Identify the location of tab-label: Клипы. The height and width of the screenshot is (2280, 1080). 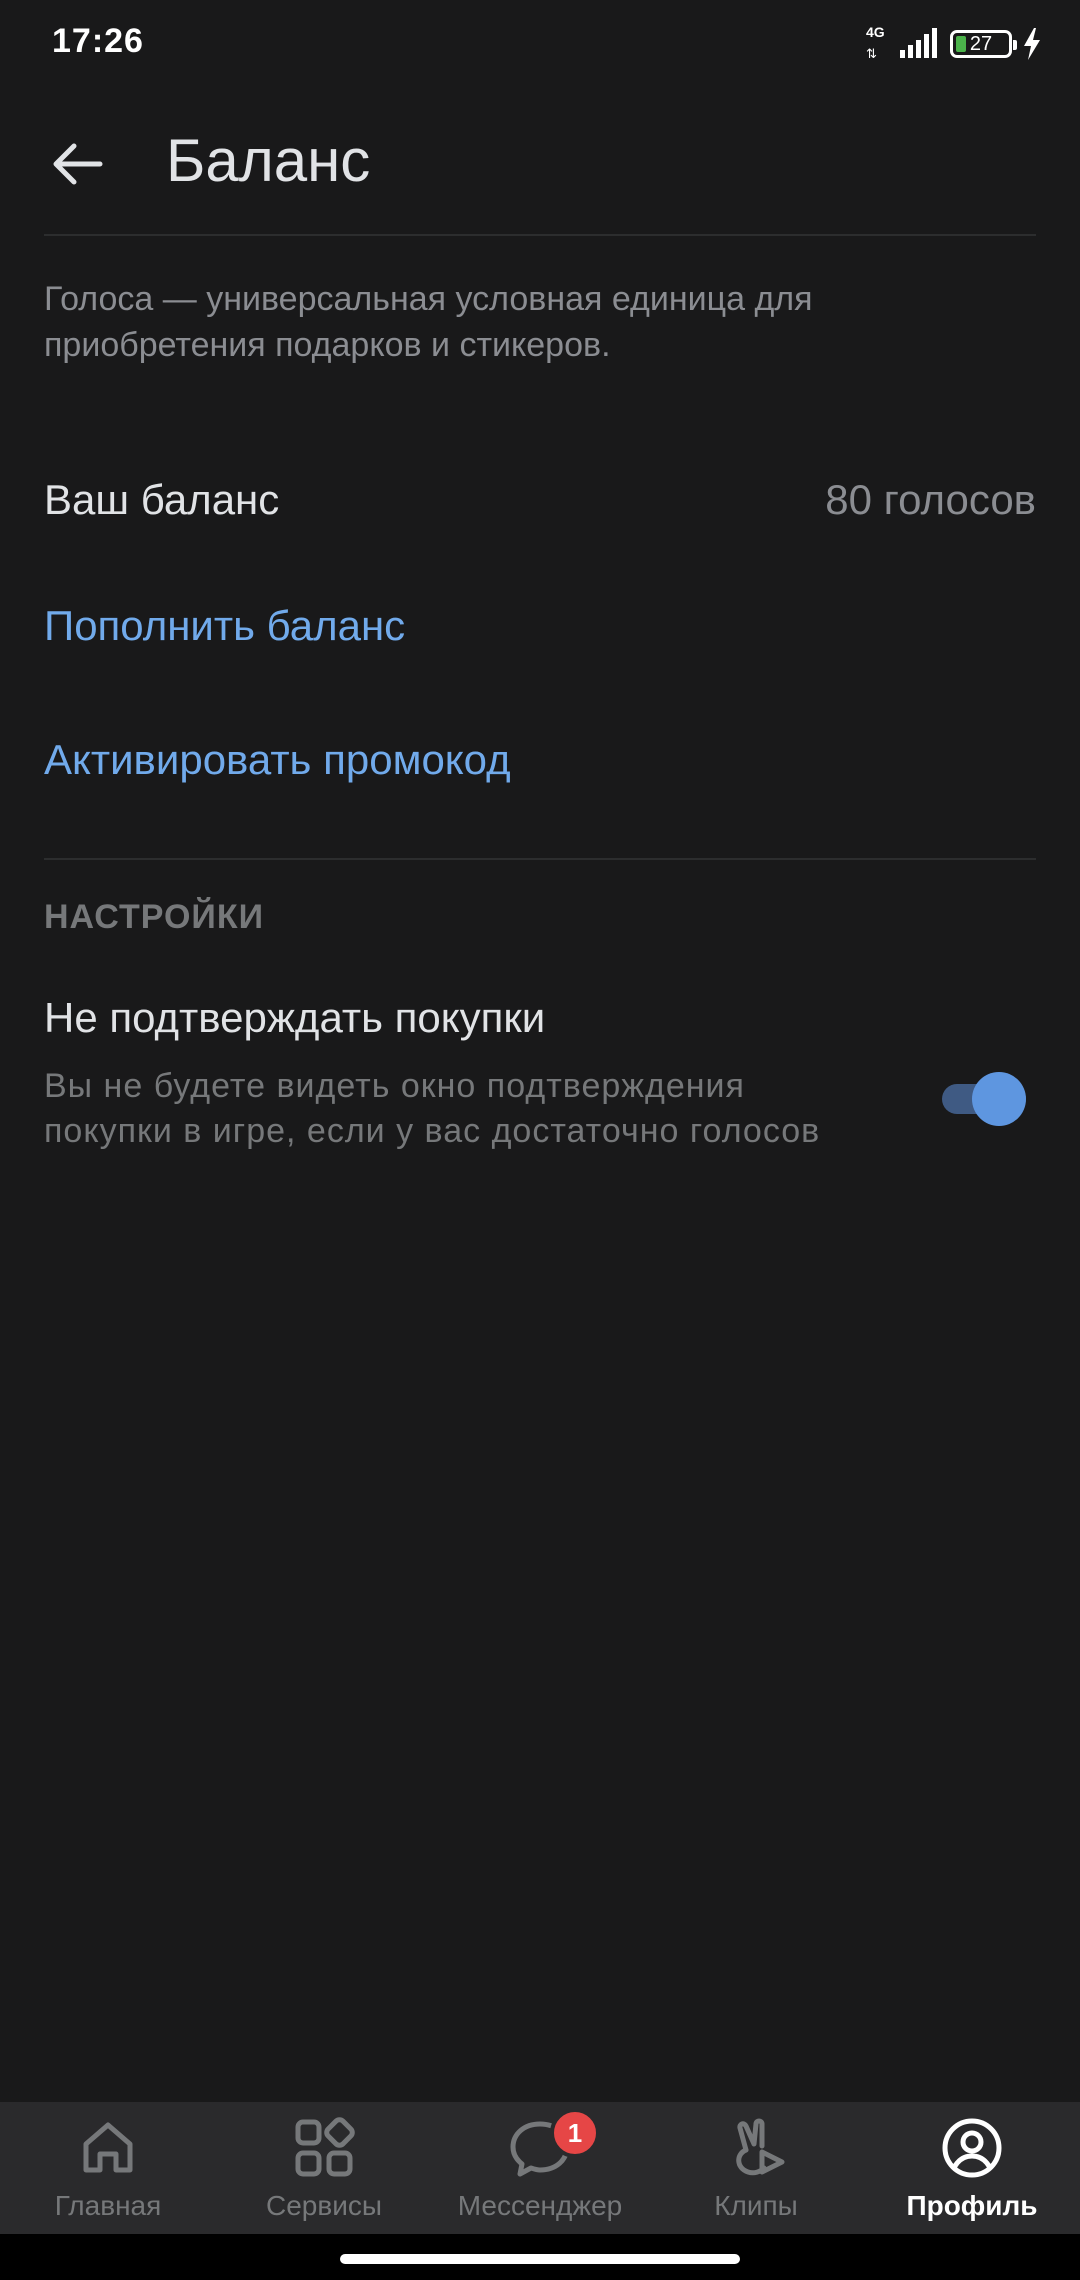
(756, 2205).